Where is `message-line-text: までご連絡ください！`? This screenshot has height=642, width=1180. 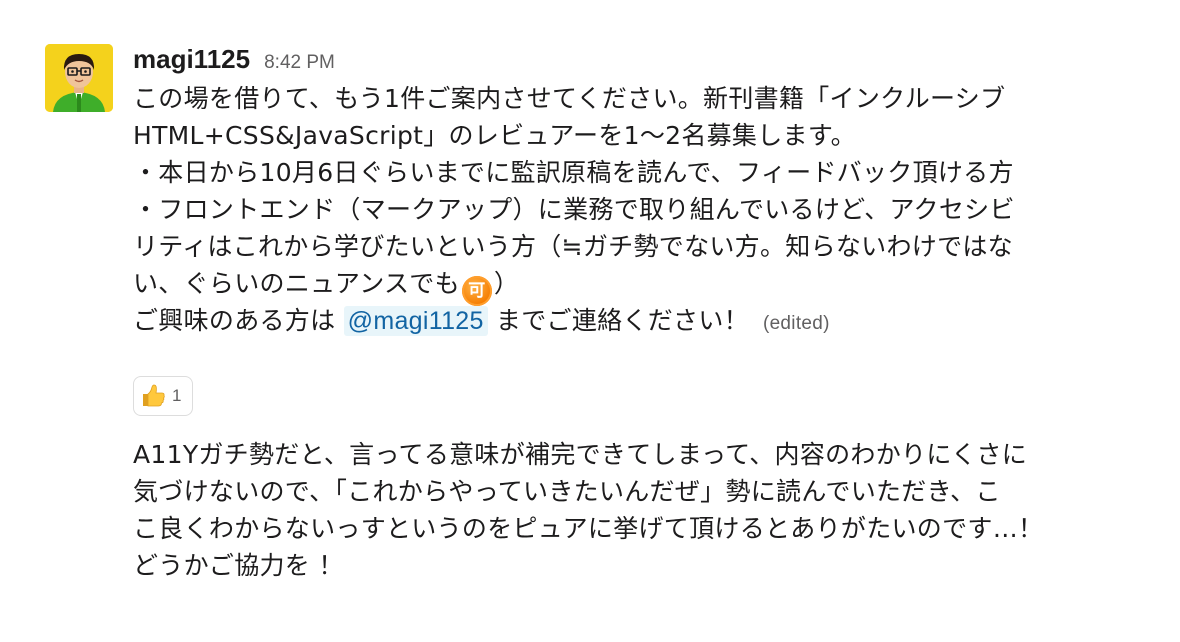 message-line-text: までご連絡ください！ is located at coordinates (618, 320).